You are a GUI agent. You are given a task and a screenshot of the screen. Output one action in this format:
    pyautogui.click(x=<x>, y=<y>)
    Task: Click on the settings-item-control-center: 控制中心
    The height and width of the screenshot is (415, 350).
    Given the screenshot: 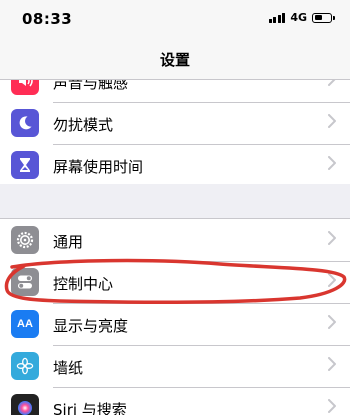 What is the action you would take?
    pyautogui.click(x=175, y=282)
    